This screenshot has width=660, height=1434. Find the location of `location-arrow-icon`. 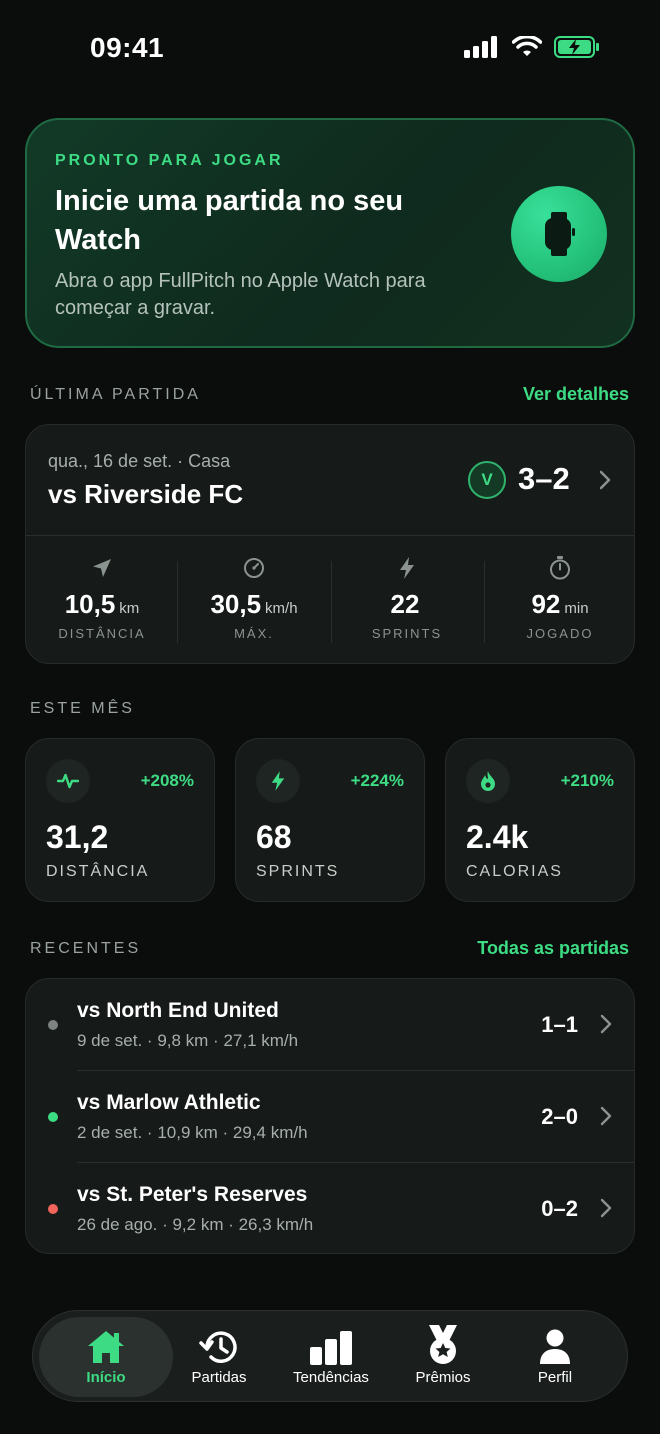

location-arrow-icon is located at coordinates (102, 568).